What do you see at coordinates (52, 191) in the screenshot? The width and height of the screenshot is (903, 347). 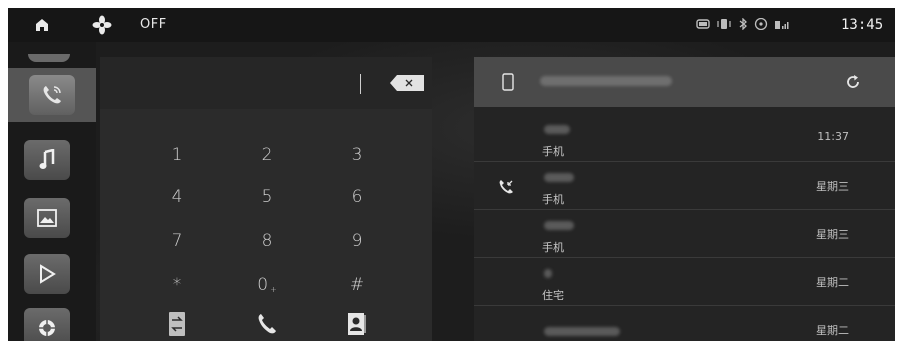 I see `app-sidebar` at bounding box center [52, 191].